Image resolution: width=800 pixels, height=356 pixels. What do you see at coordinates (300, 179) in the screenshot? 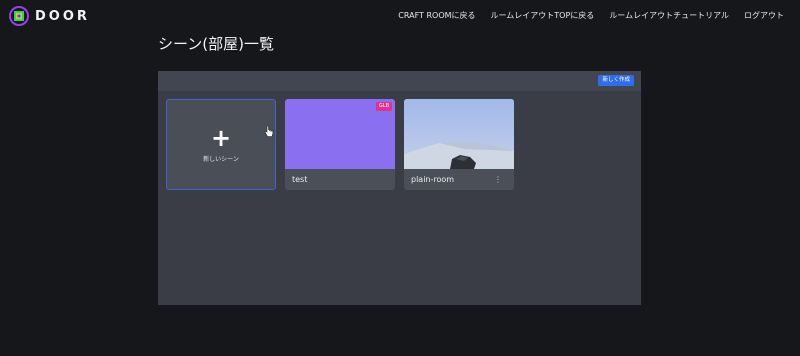
I see `scene-name: test` at bounding box center [300, 179].